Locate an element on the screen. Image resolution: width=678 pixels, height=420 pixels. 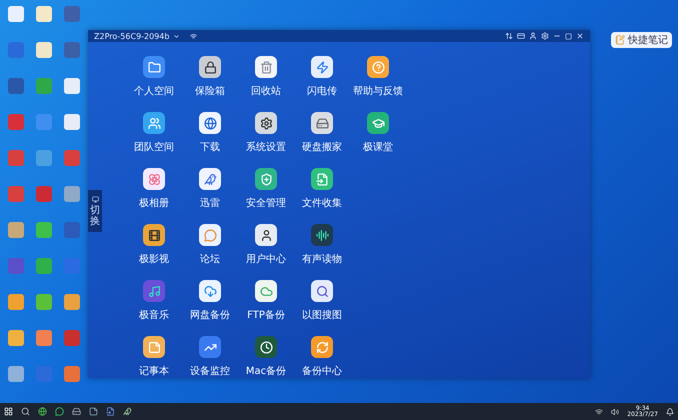
app-label: 帮助与反馈 is located at coordinates (378, 91).